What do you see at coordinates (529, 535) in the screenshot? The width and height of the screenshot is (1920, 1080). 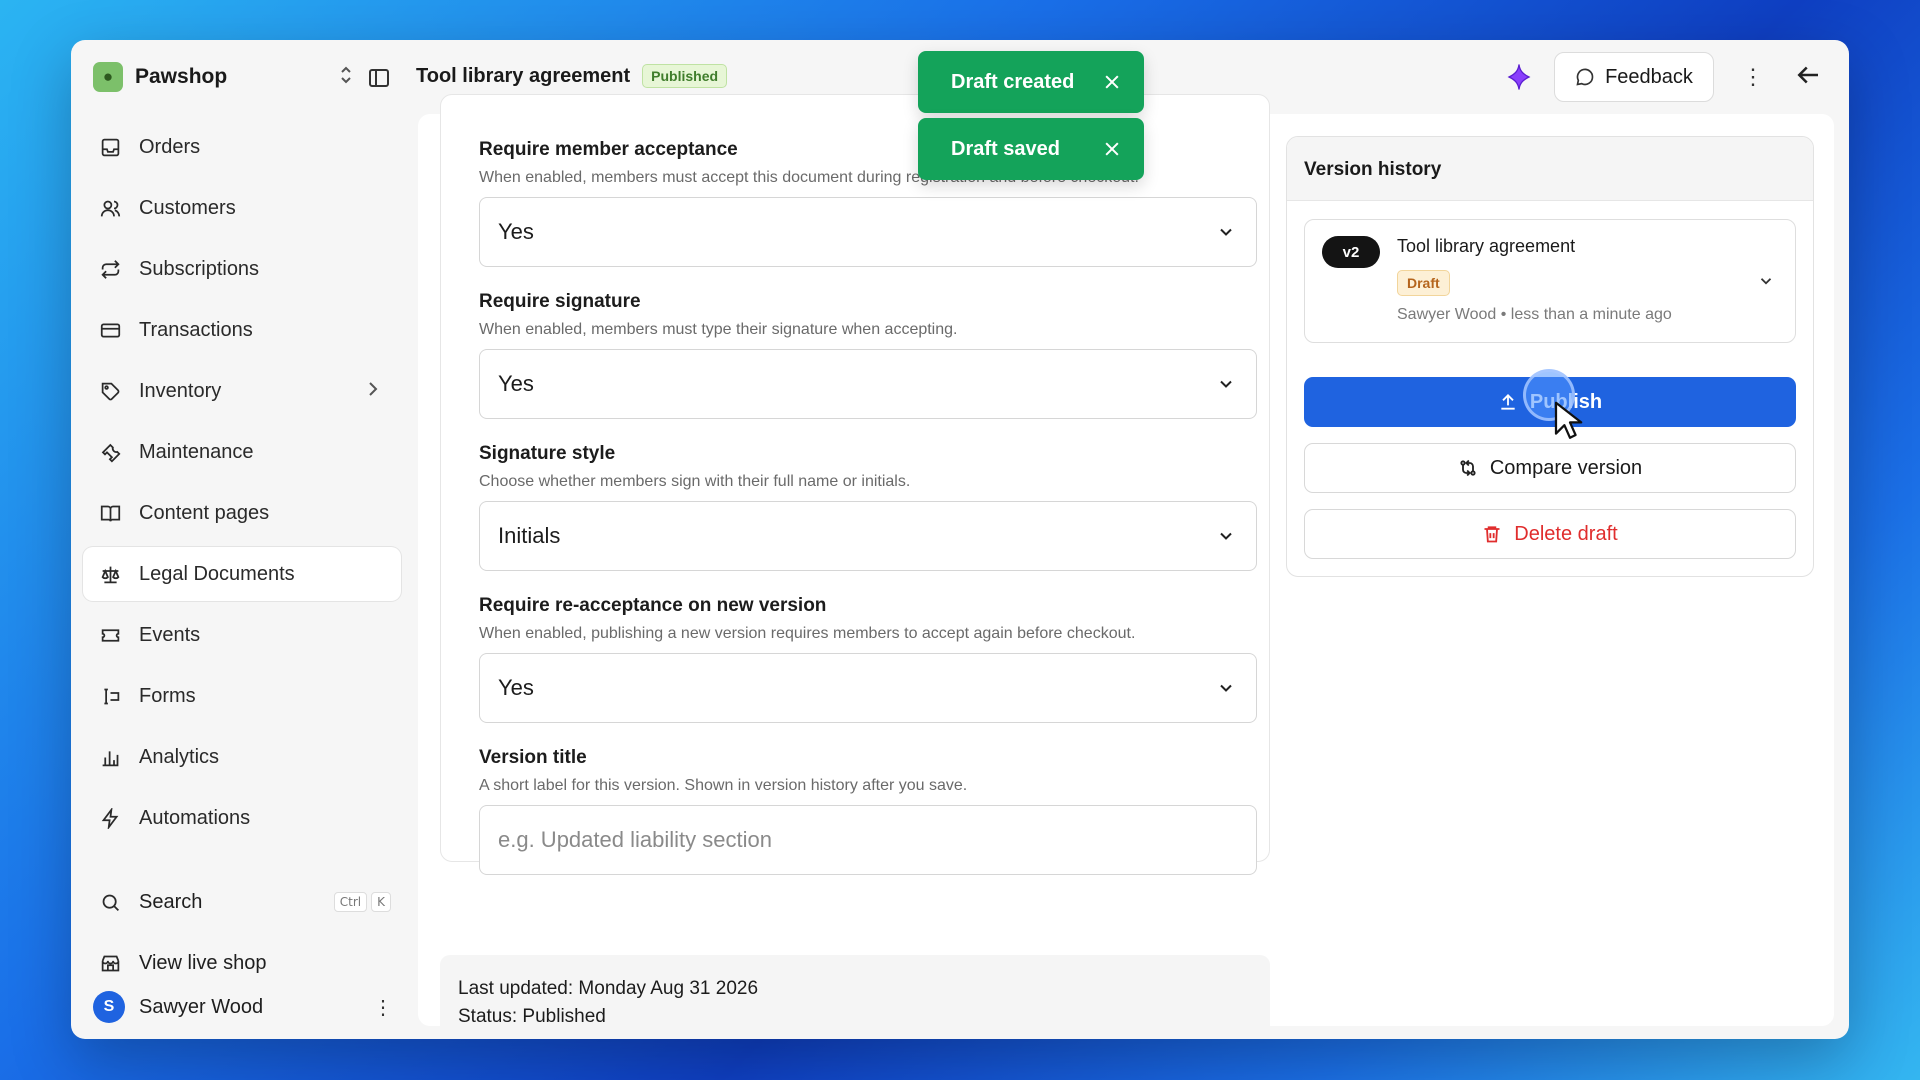 I see `select-value: Initials` at bounding box center [529, 535].